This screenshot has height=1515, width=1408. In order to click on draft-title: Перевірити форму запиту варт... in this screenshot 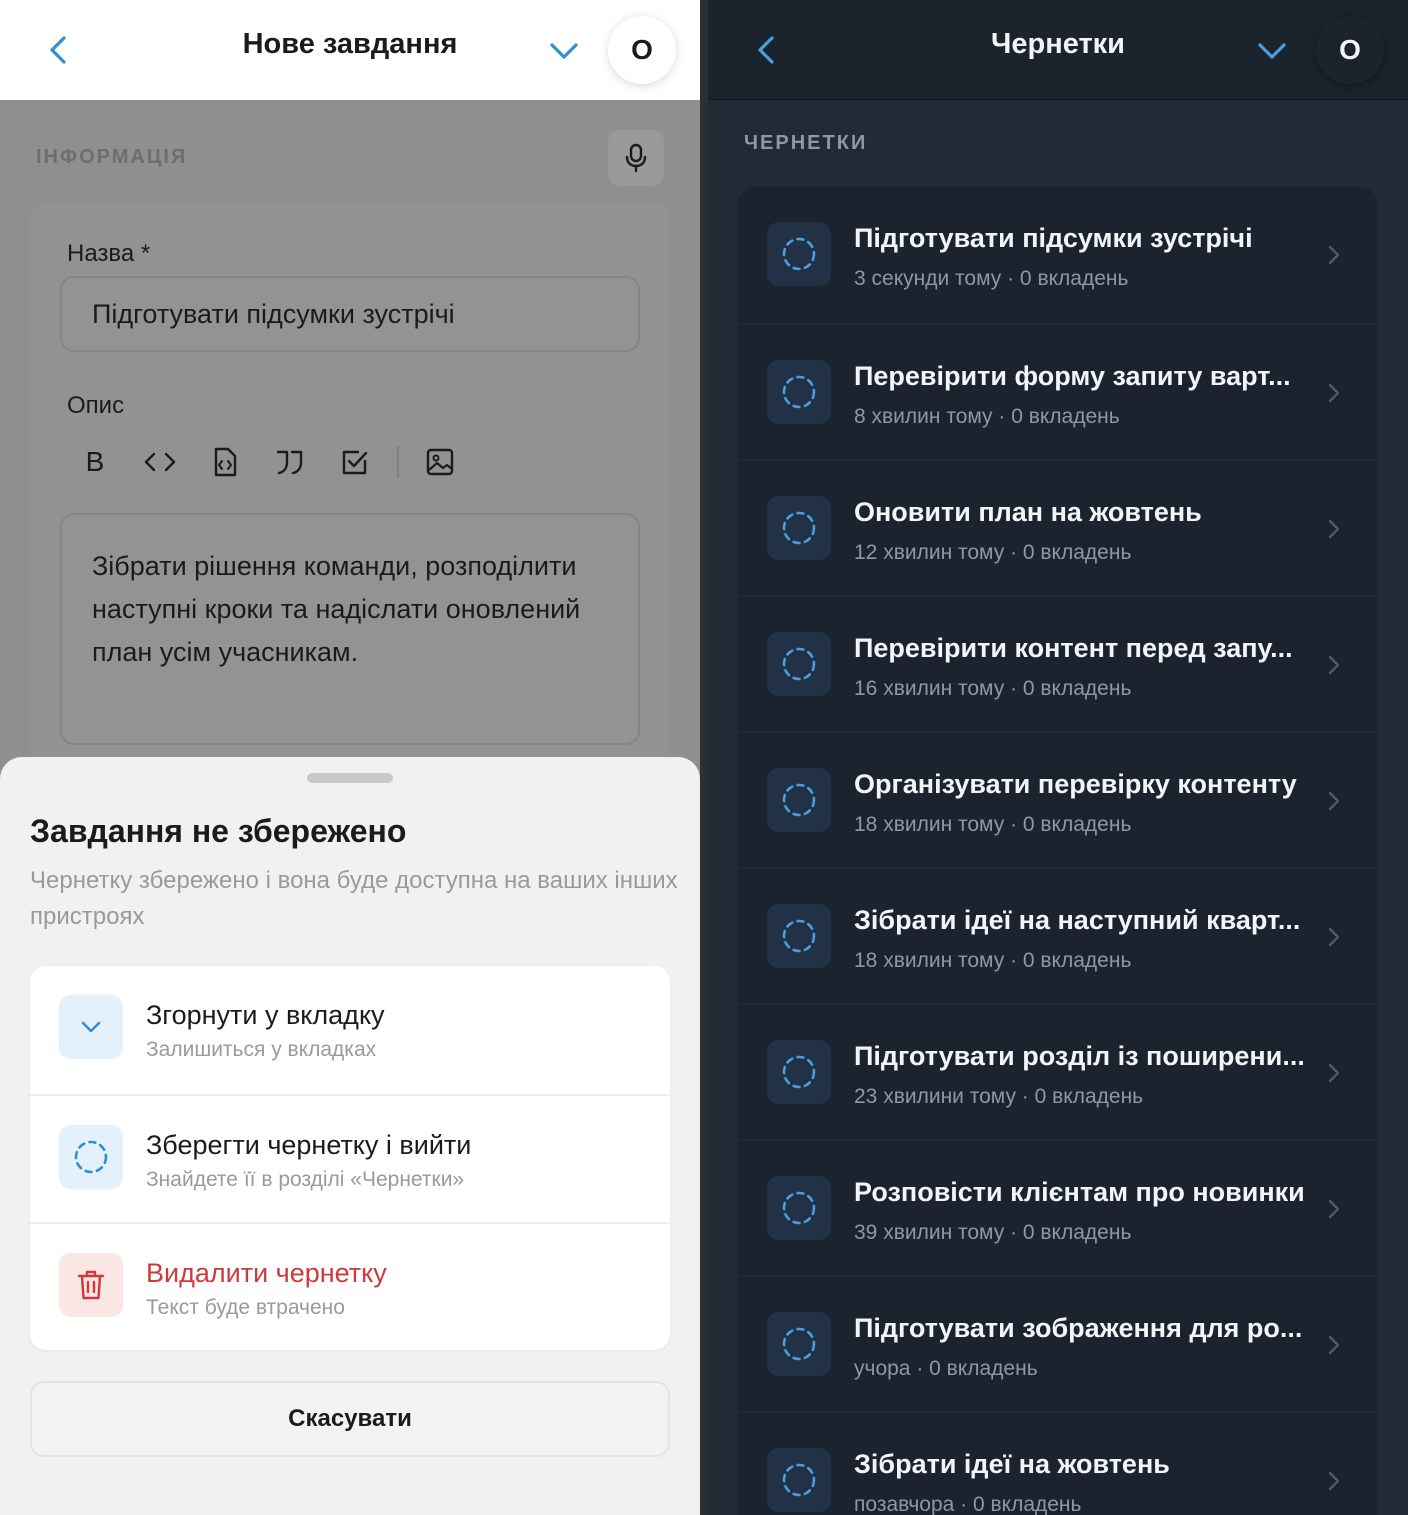, I will do `click(1072, 376)`.